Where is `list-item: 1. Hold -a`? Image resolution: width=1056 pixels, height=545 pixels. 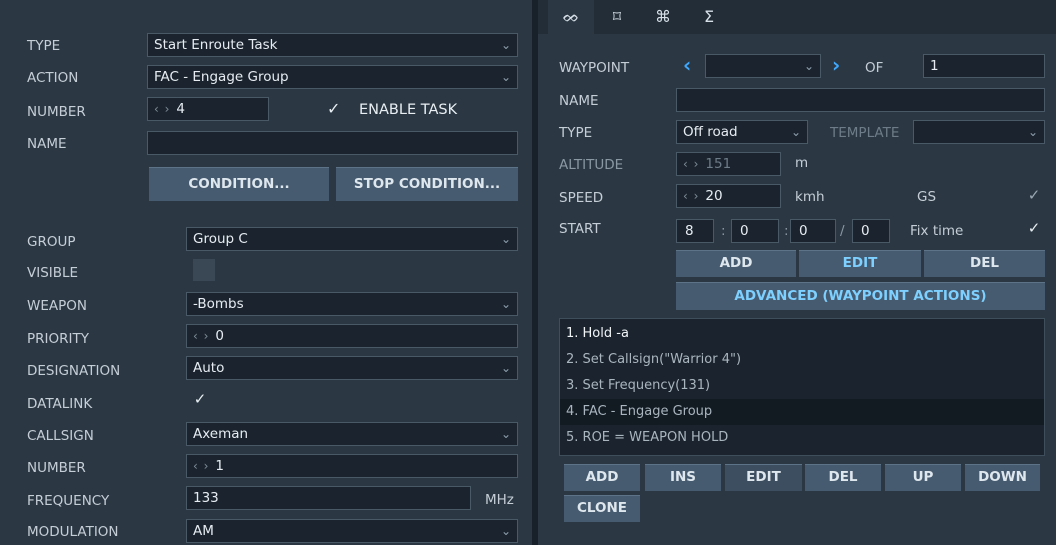 list-item: 1. Hold -a is located at coordinates (802, 334).